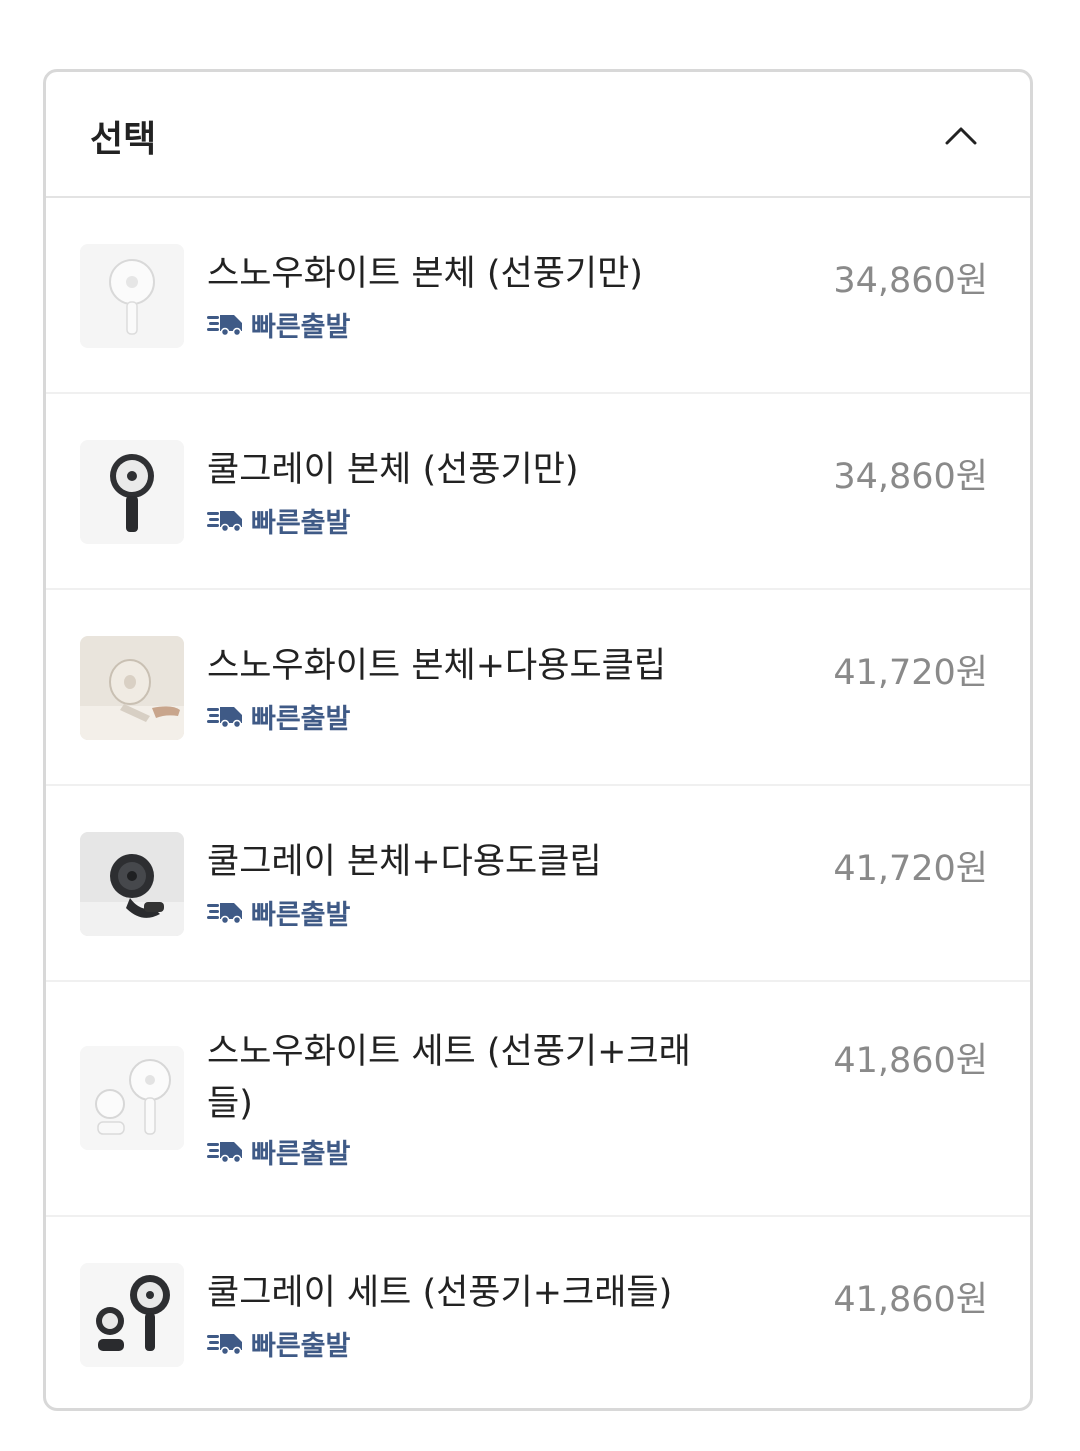 Image resolution: width=1080 pixels, height=1451 pixels. I want to click on option-name: 스노우화이트 본체 (선풍기만), so click(425, 274).